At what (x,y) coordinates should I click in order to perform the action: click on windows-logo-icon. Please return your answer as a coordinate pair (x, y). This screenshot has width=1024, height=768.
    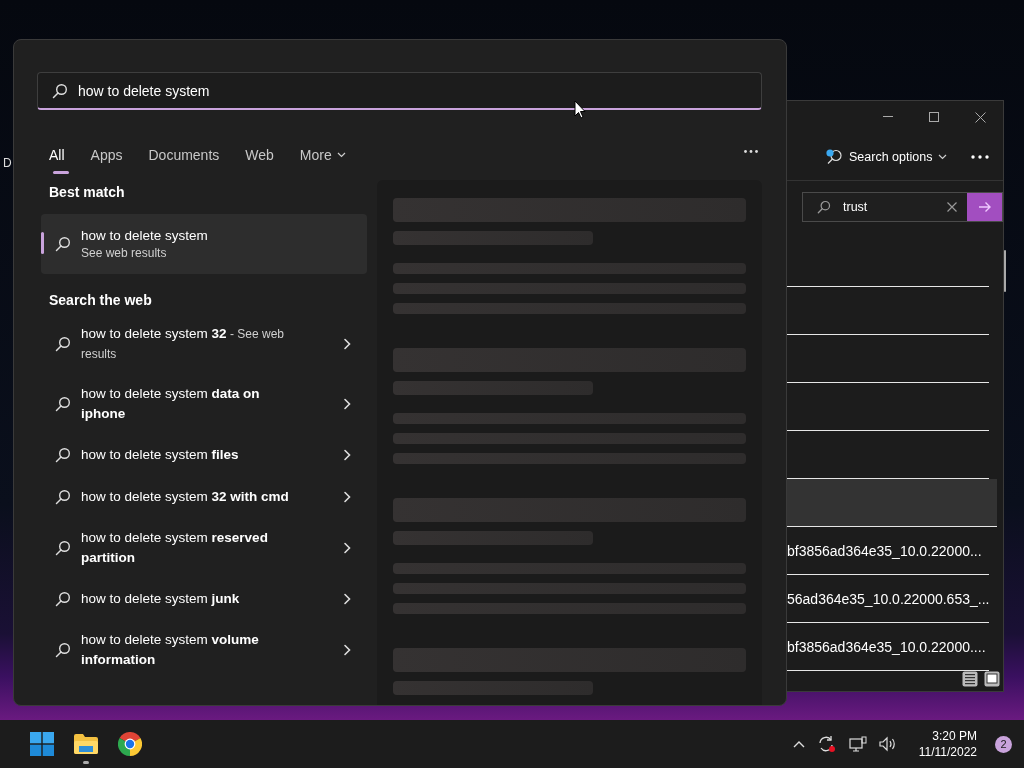
    Looking at the image, I should click on (42, 744).